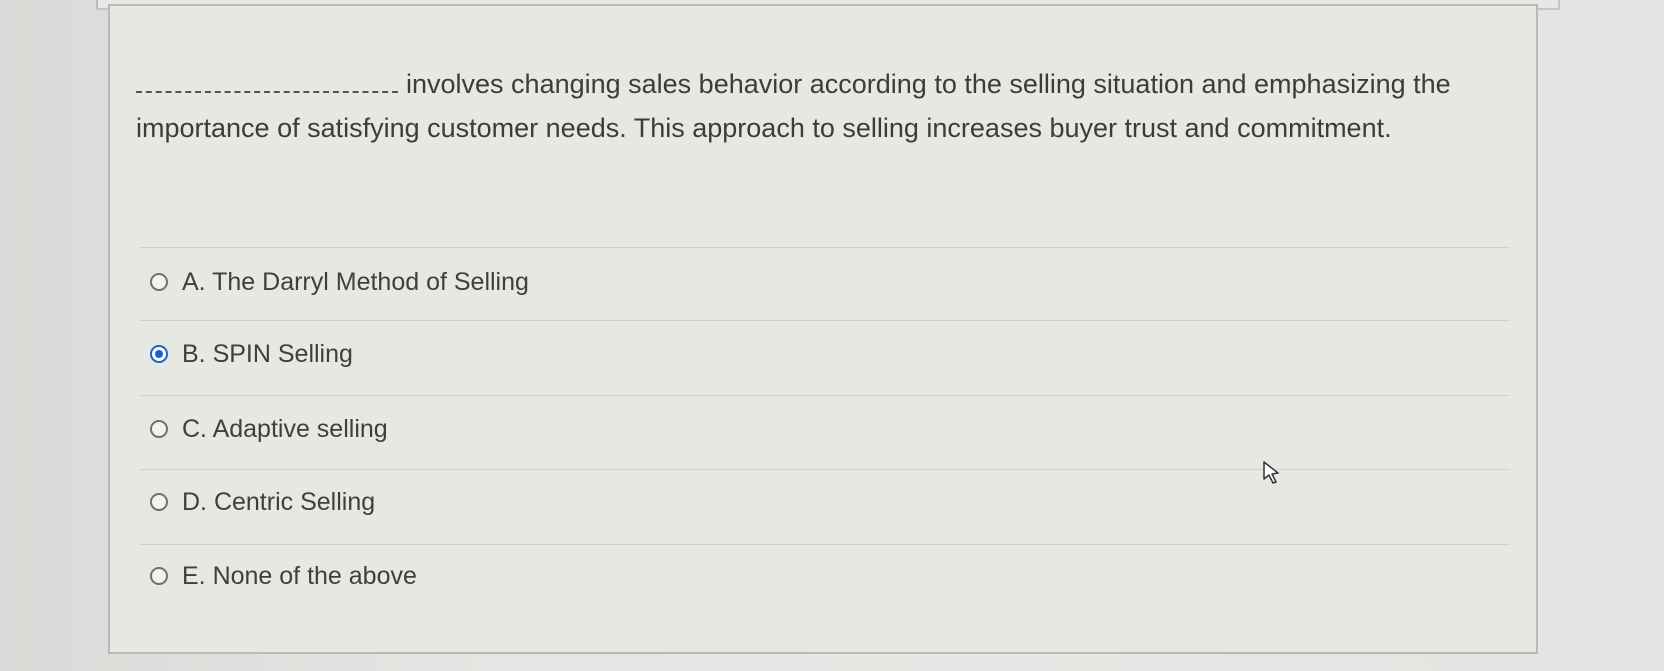 This screenshot has height=671, width=1664. What do you see at coordinates (279, 501) in the screenshot?
I see `answer-option-label: D. Centric Selling` at bounding box center [279, 501].